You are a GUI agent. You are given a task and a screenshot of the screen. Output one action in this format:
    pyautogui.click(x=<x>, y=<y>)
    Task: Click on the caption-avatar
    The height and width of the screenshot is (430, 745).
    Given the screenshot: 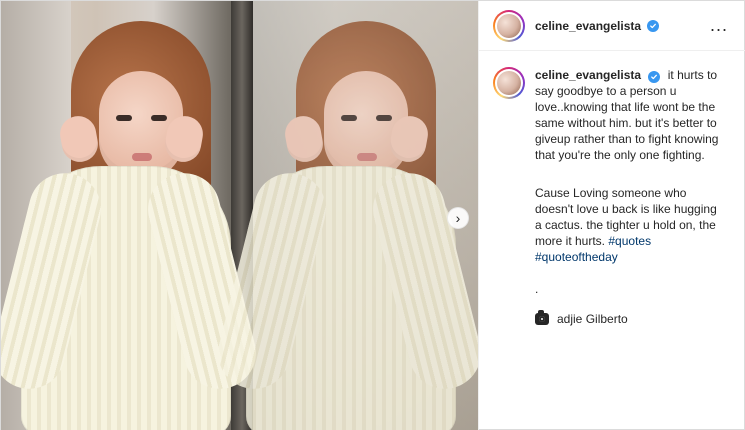 What is the action you would take?
    pyautogui.click(x=509, y=83)
    